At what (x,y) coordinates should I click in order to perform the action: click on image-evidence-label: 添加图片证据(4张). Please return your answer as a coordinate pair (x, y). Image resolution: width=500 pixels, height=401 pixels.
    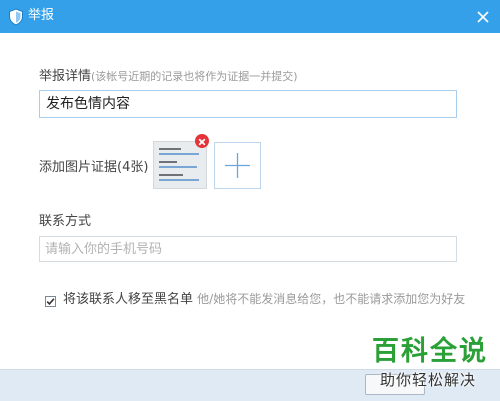
    Looking at the image, I should click on (94, 167).